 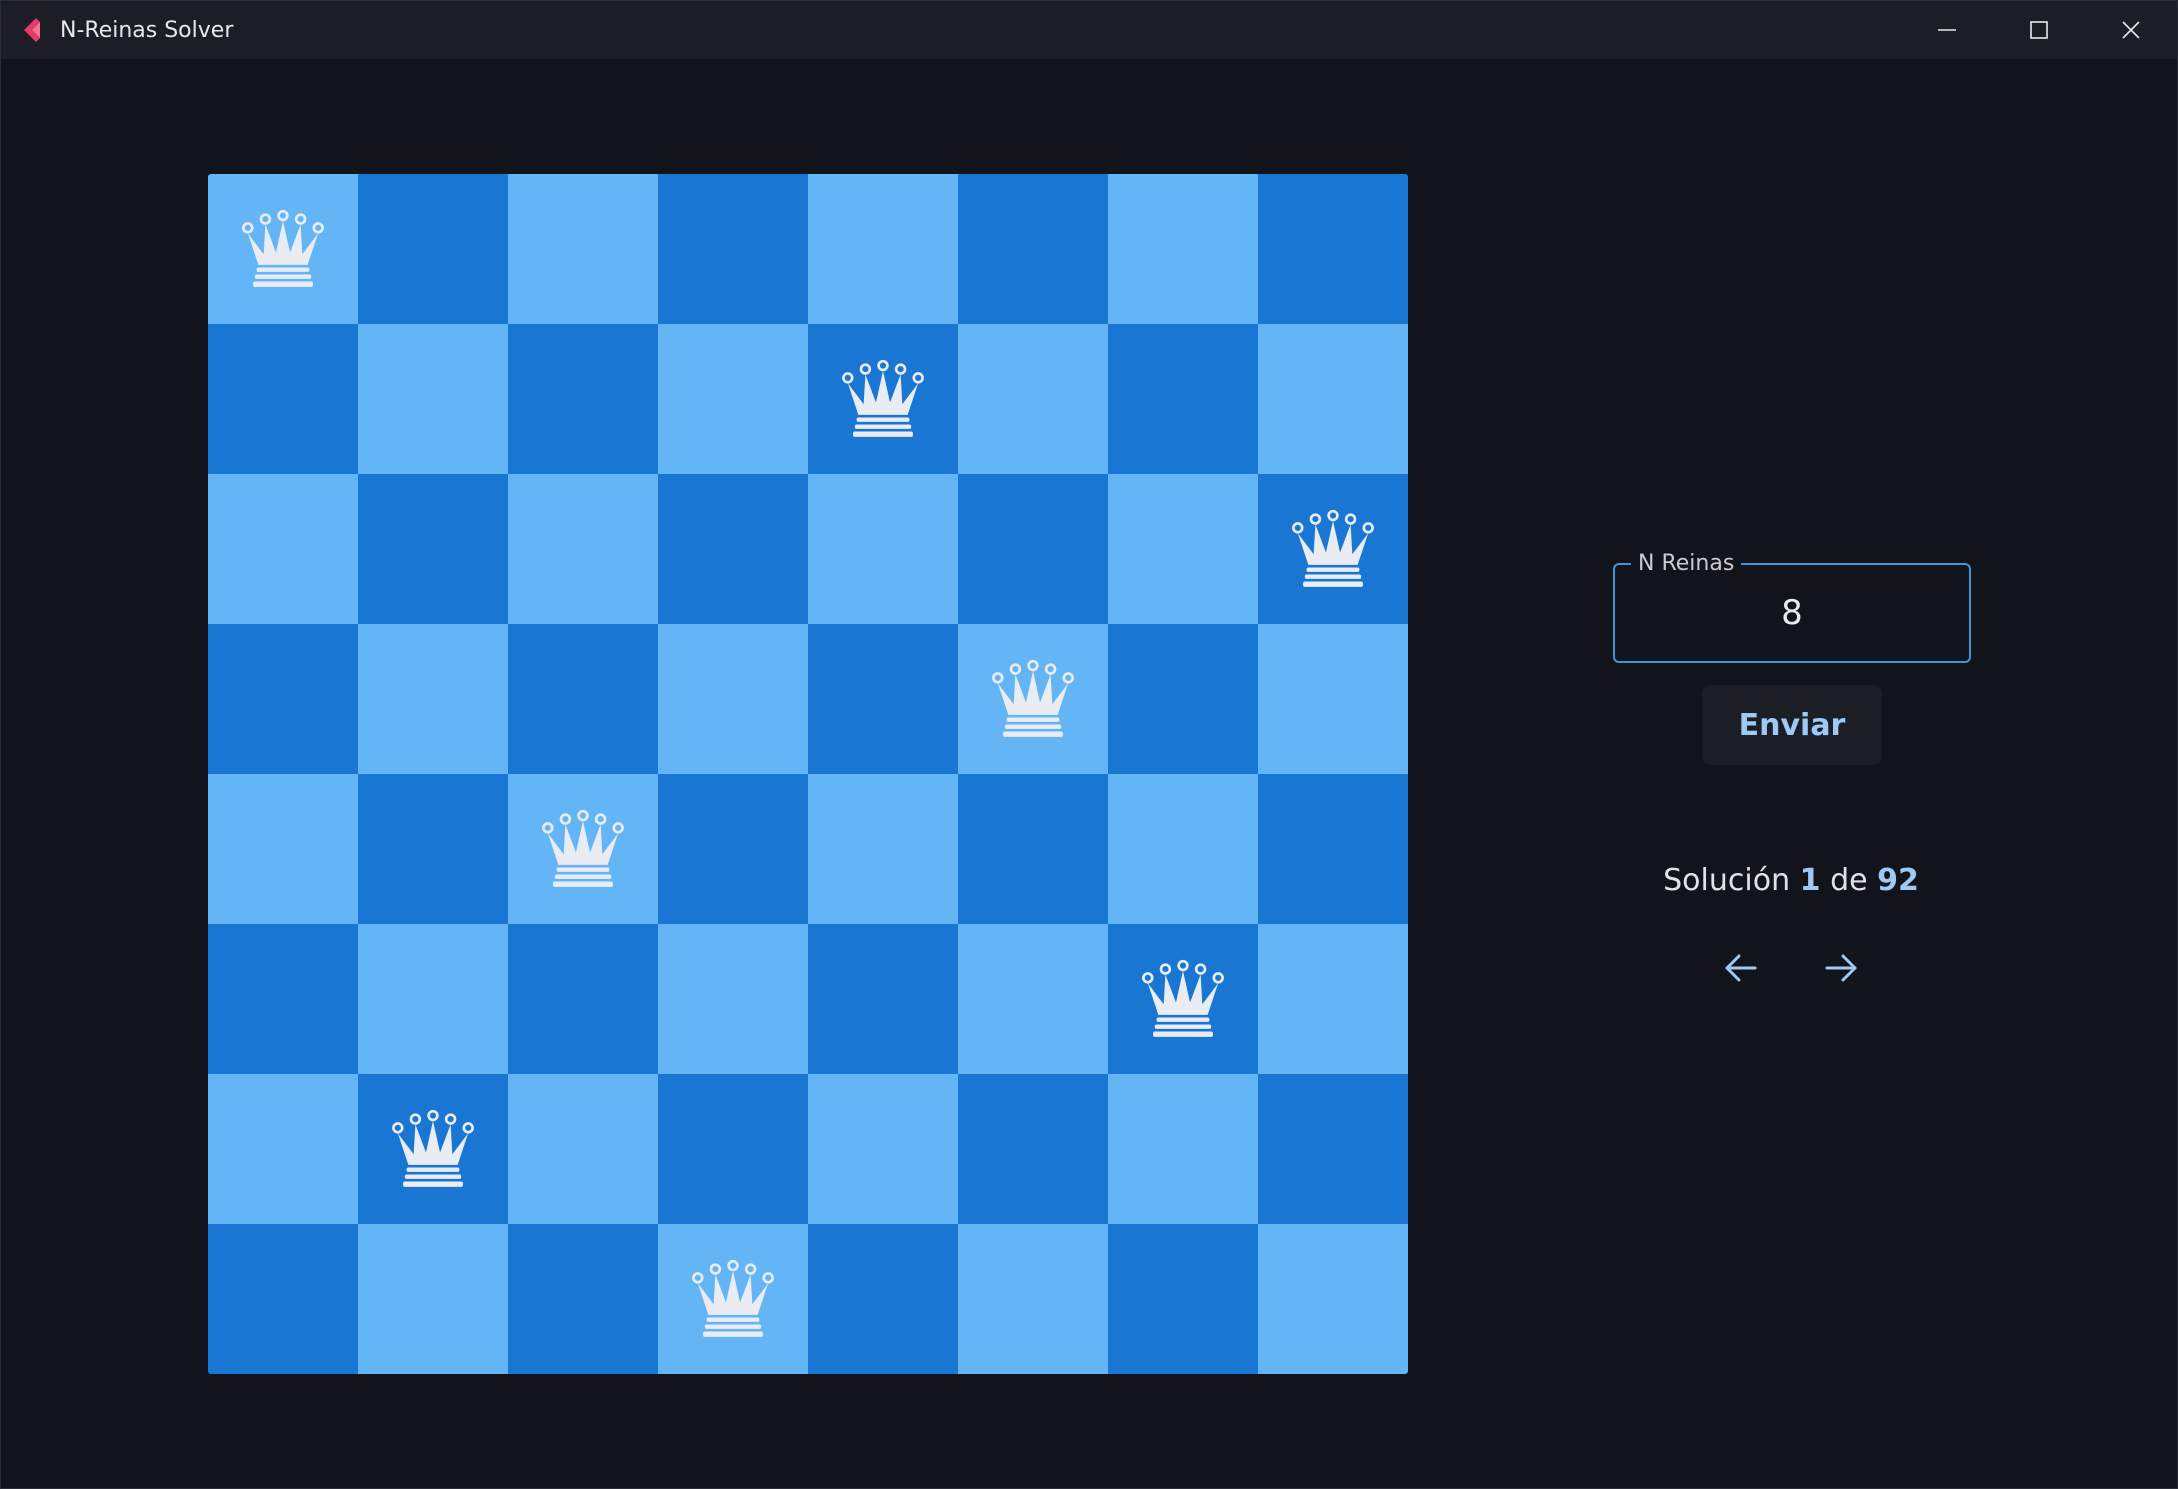 I want to click on arrow-right-icon, so click(x=1841, y=968).